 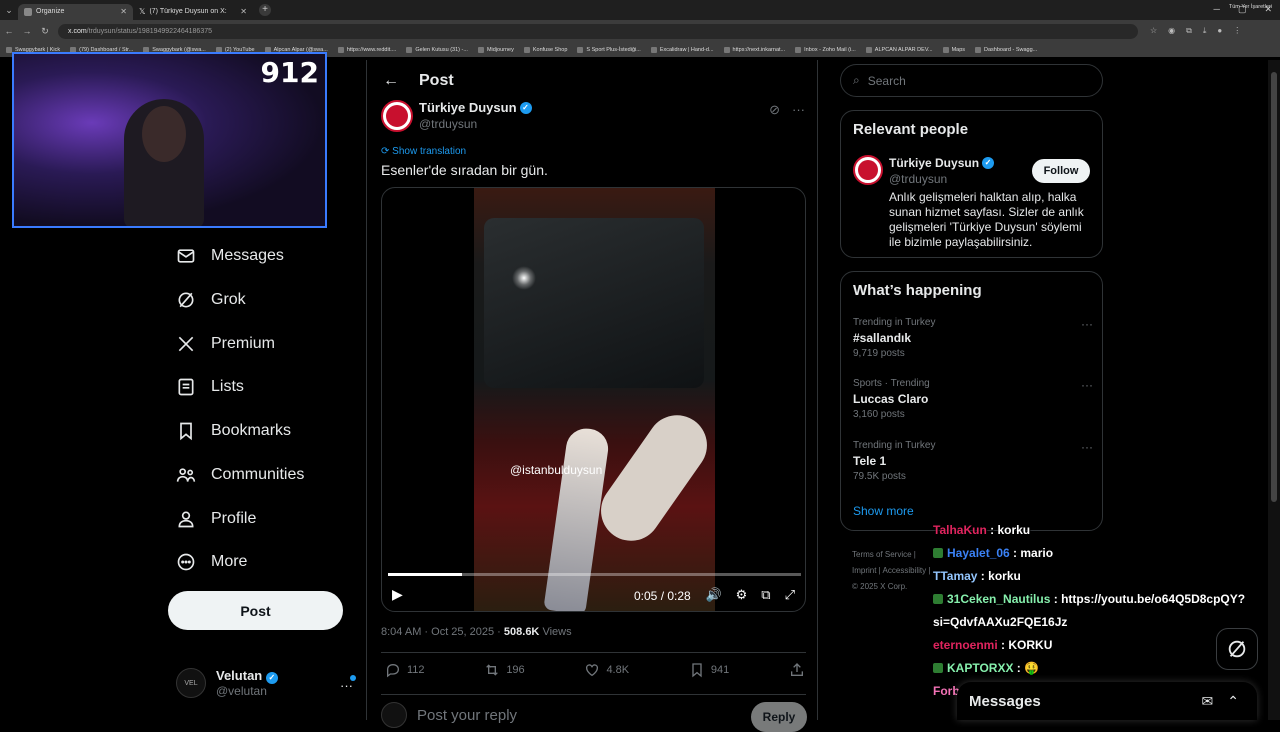 What do you see at coordinates (594, 303) in the screenshot?
I see `car-window` at bounding box center [594, 303].